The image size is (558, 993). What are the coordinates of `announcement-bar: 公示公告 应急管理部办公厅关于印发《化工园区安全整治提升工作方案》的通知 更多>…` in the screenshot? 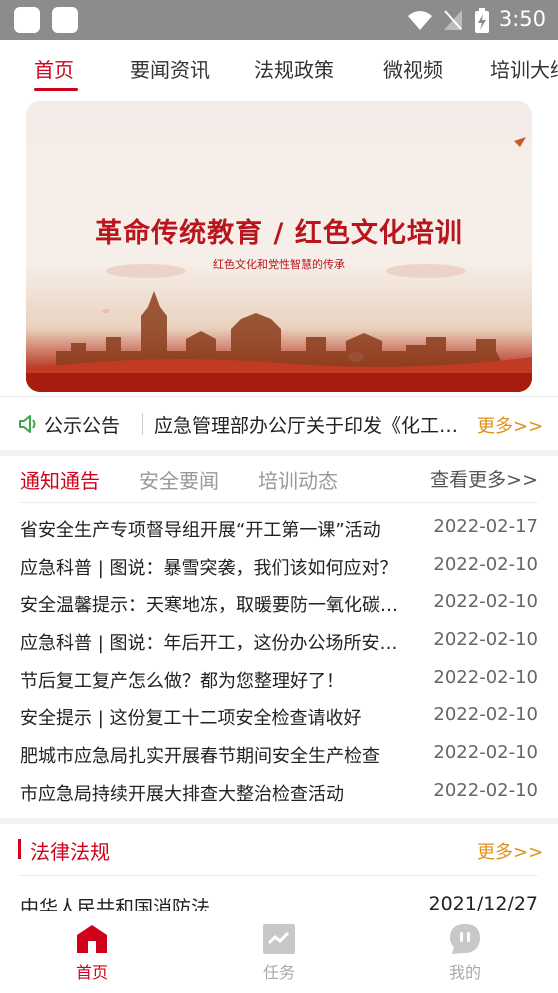 It's located at (279, 423).